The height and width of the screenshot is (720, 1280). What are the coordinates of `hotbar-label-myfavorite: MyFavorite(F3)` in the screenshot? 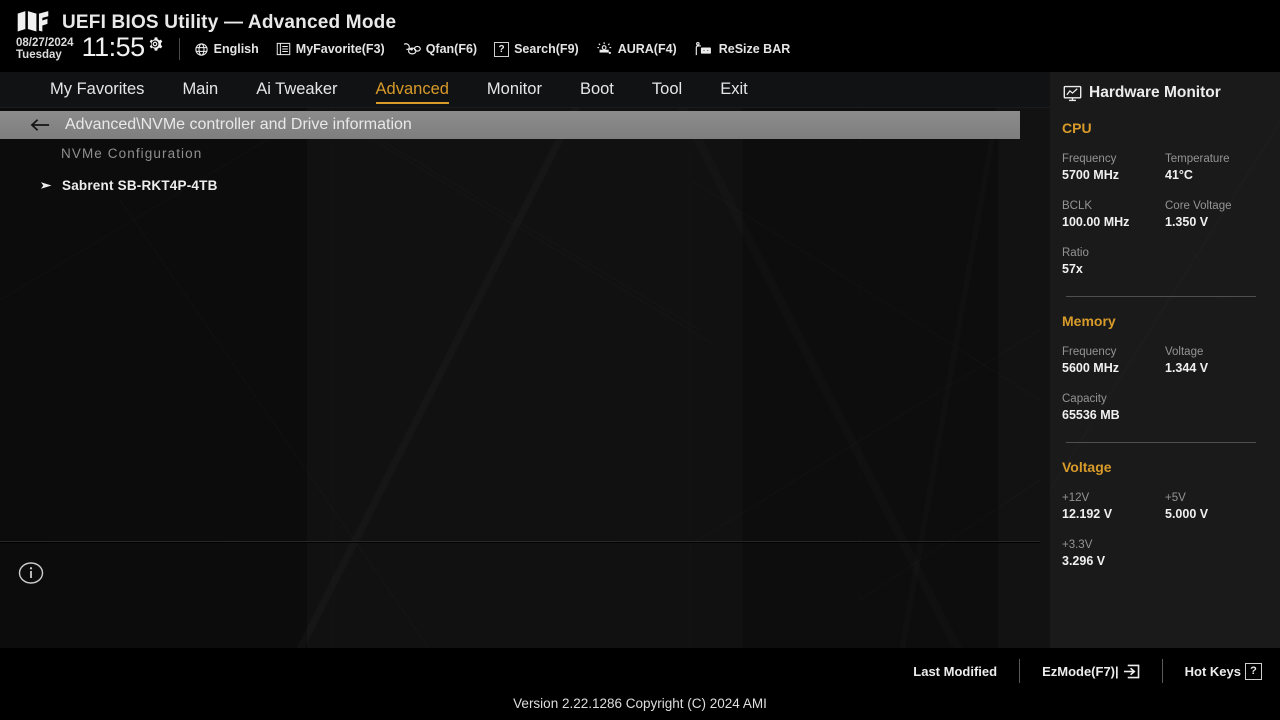 It's located at (340, 49).